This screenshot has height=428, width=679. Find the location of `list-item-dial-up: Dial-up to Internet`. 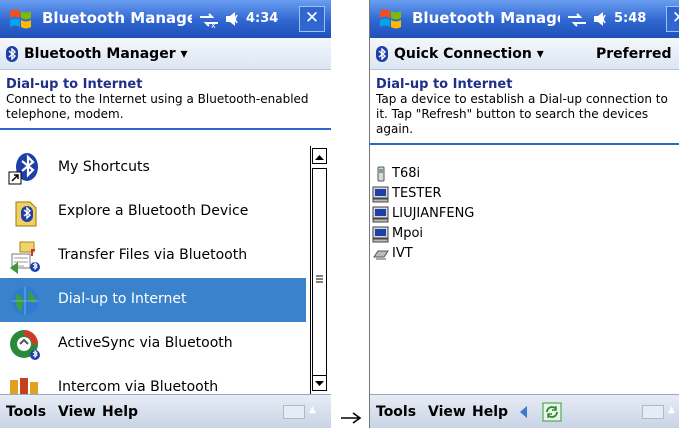

list-item-dial-up: Dial-up to Internet is located at coordinates (153, 300).